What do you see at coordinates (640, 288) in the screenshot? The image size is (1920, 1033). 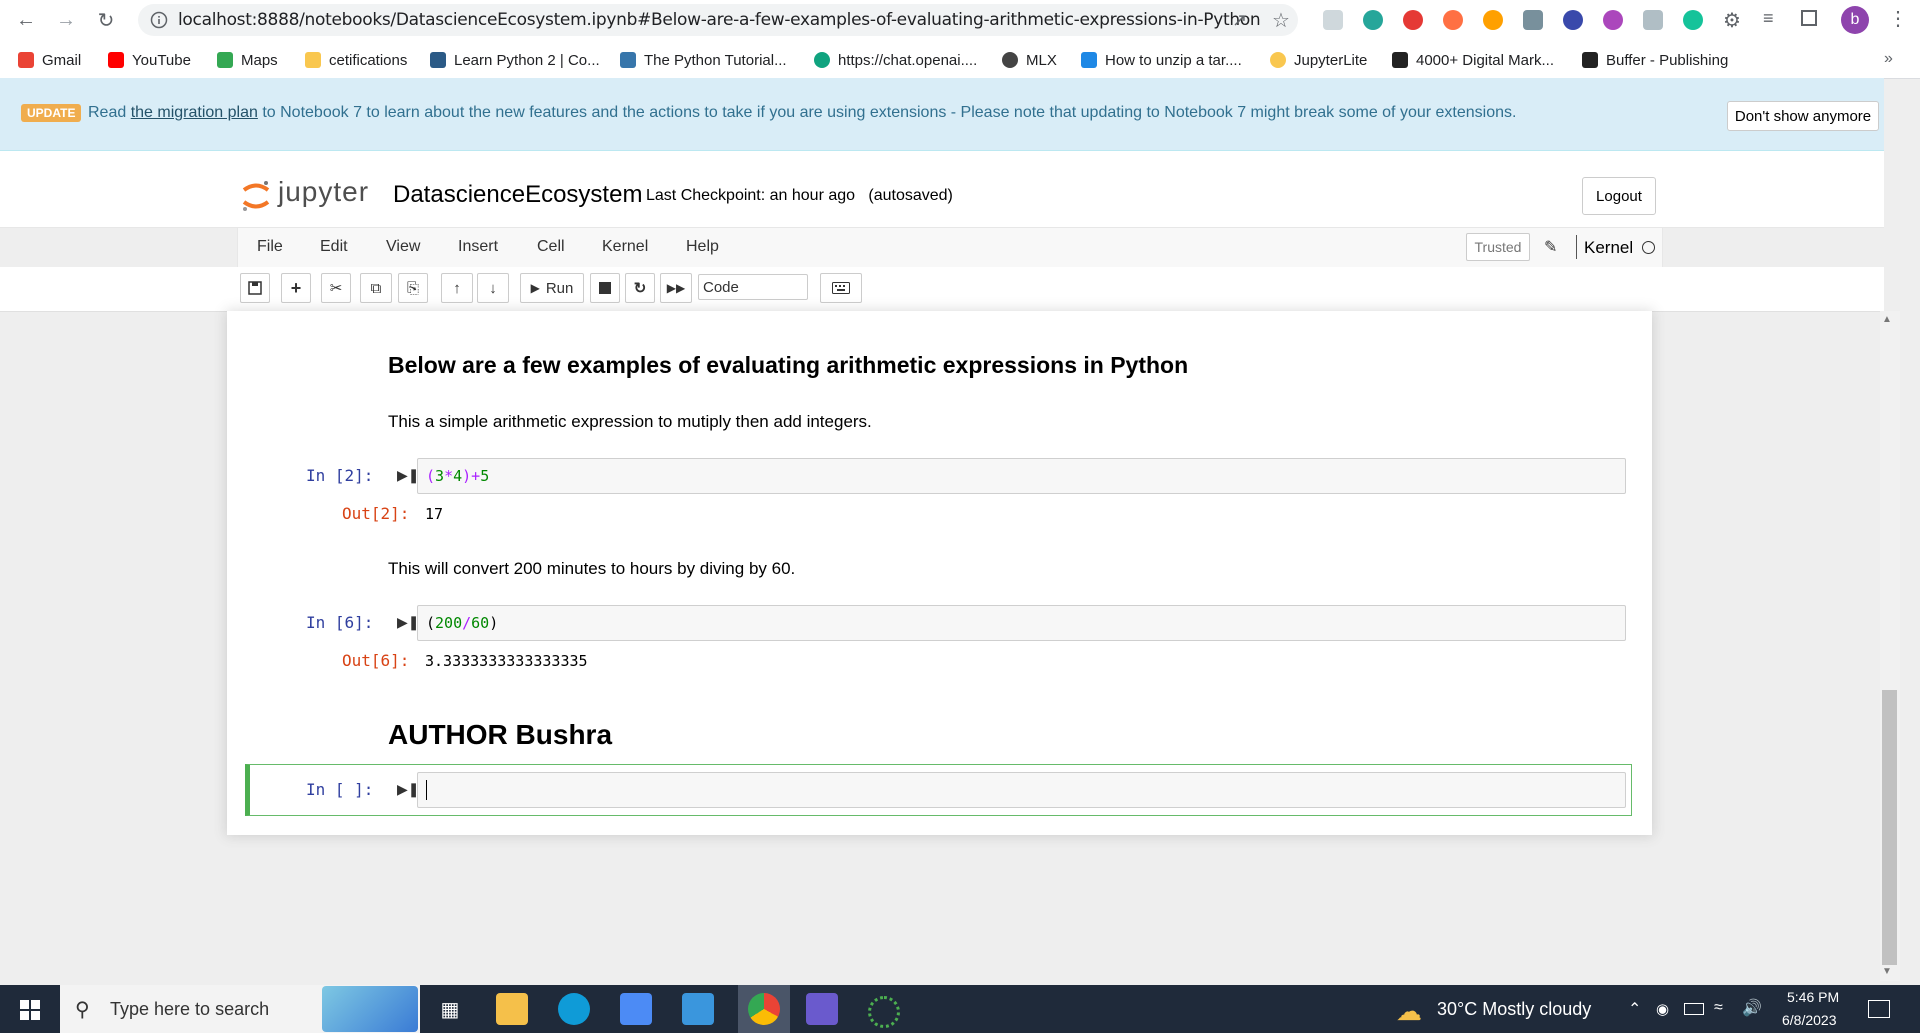 I see `restart-icon: ↻` at bounding box center [640, 288].